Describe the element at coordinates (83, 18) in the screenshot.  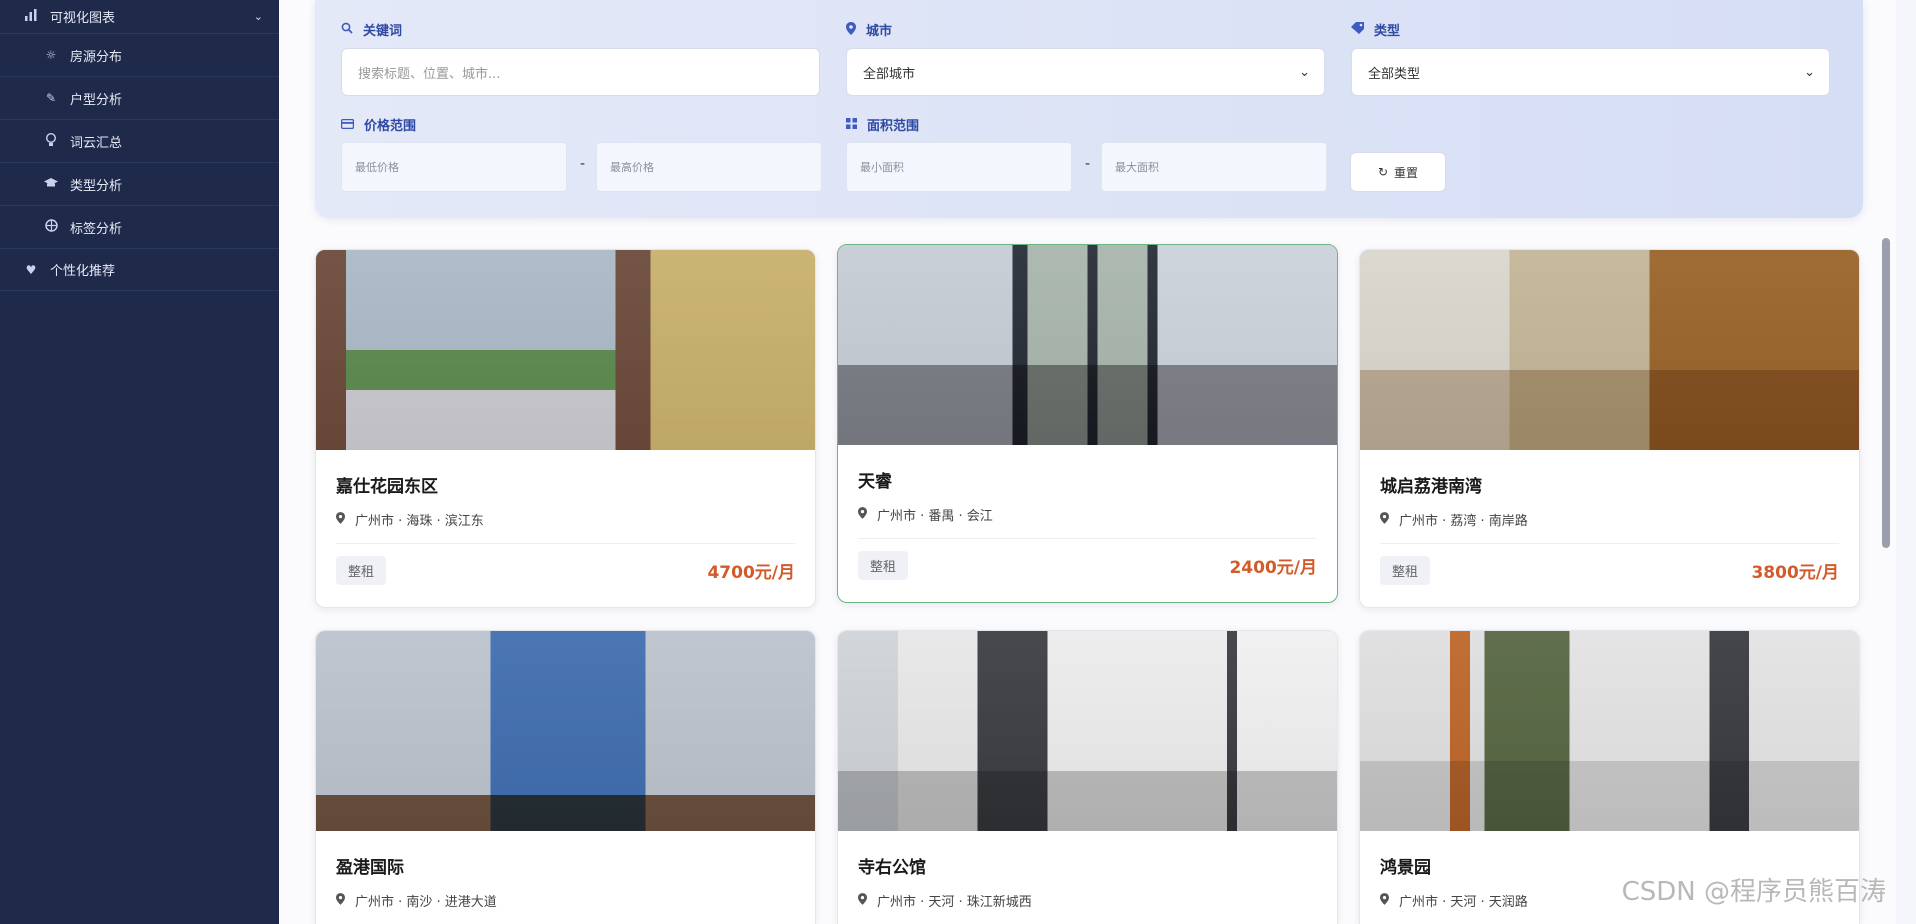
I see `sidebar-item-label: 可视化图表` at that location.